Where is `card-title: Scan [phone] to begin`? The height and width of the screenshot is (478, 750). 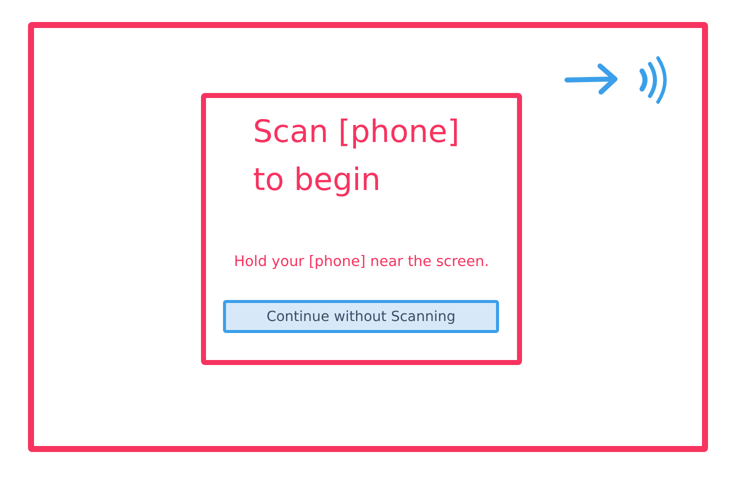
card-title: Scan [phone] to begin is located at coordinates (356, 156).